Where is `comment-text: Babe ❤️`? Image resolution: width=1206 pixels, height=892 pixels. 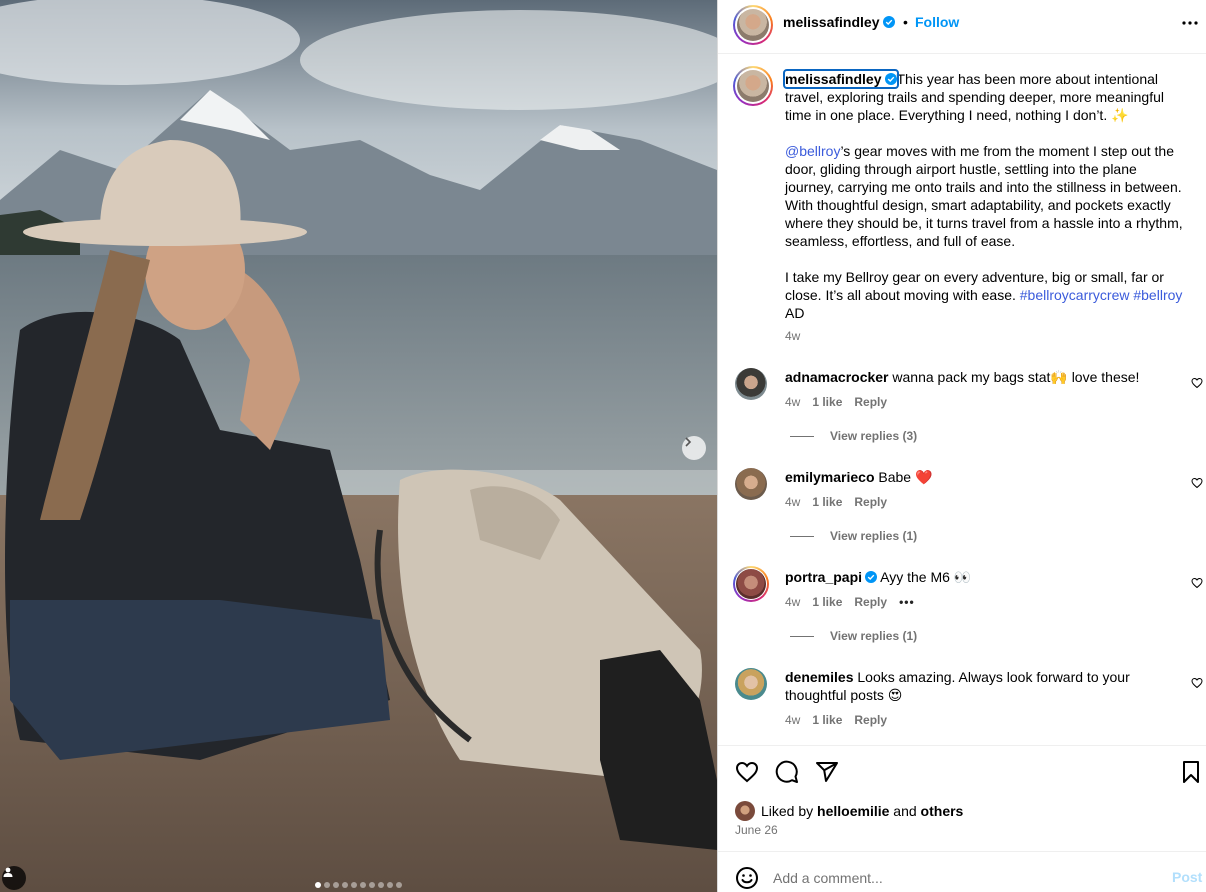
comment-text: Babe ❤️ is located at coordinates (905, 477).